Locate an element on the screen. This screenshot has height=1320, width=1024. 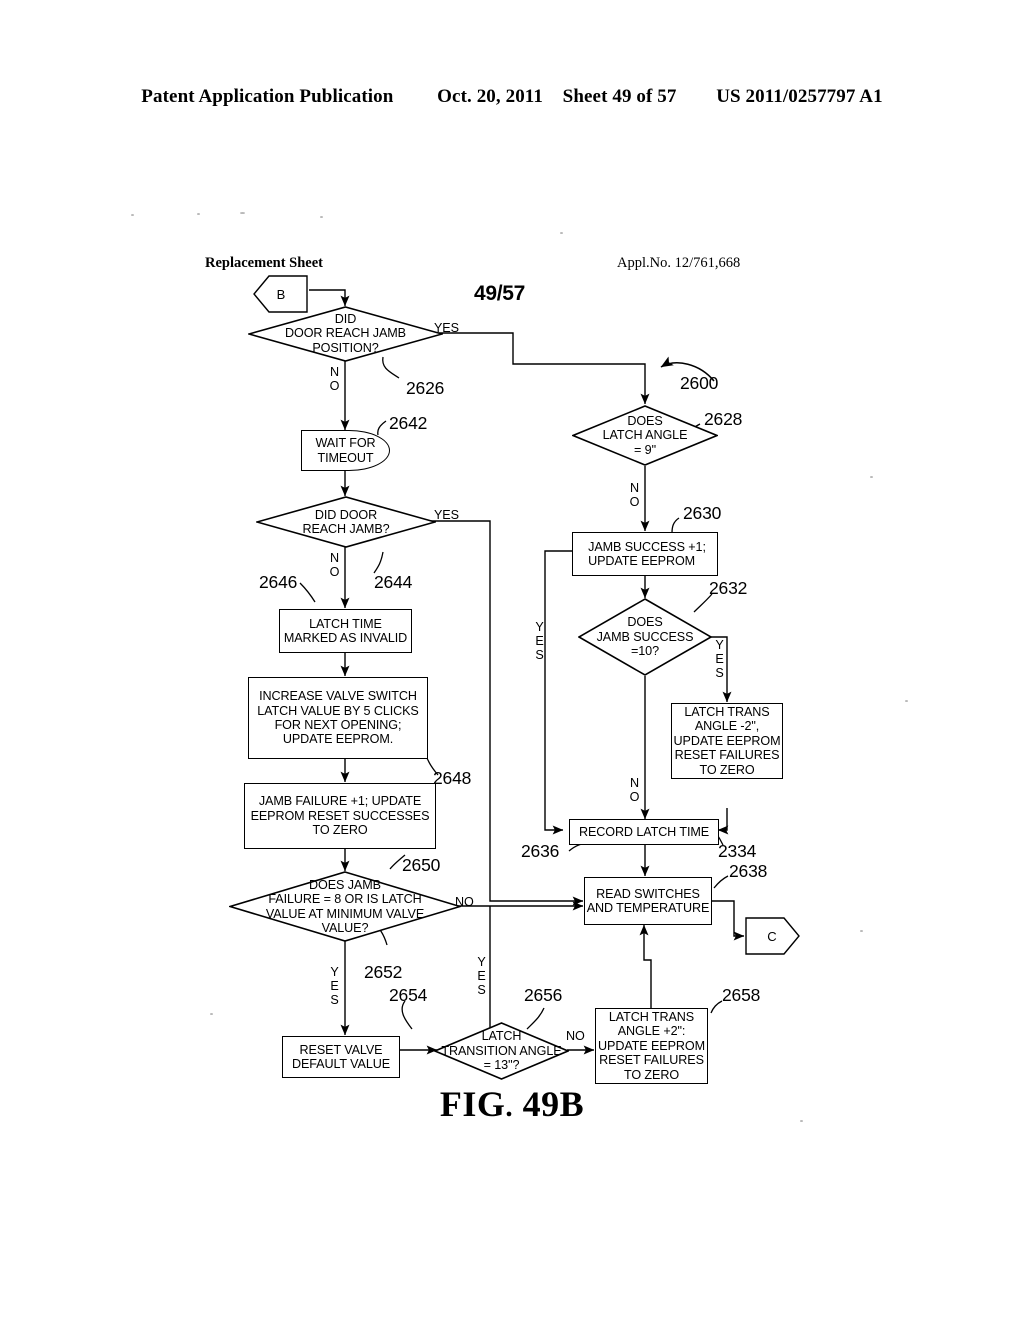
process-2630-text: JAMB SUCCESS +1; UPDATE EEPROM is located at coordinates (647, 553).